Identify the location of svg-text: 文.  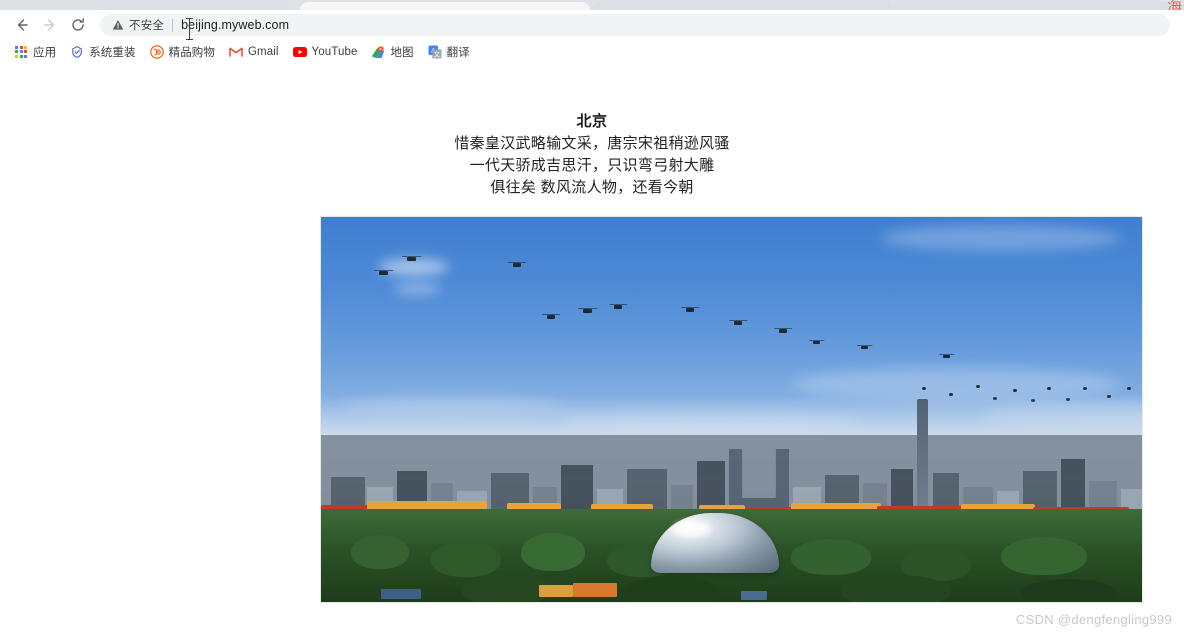
(436, 53).